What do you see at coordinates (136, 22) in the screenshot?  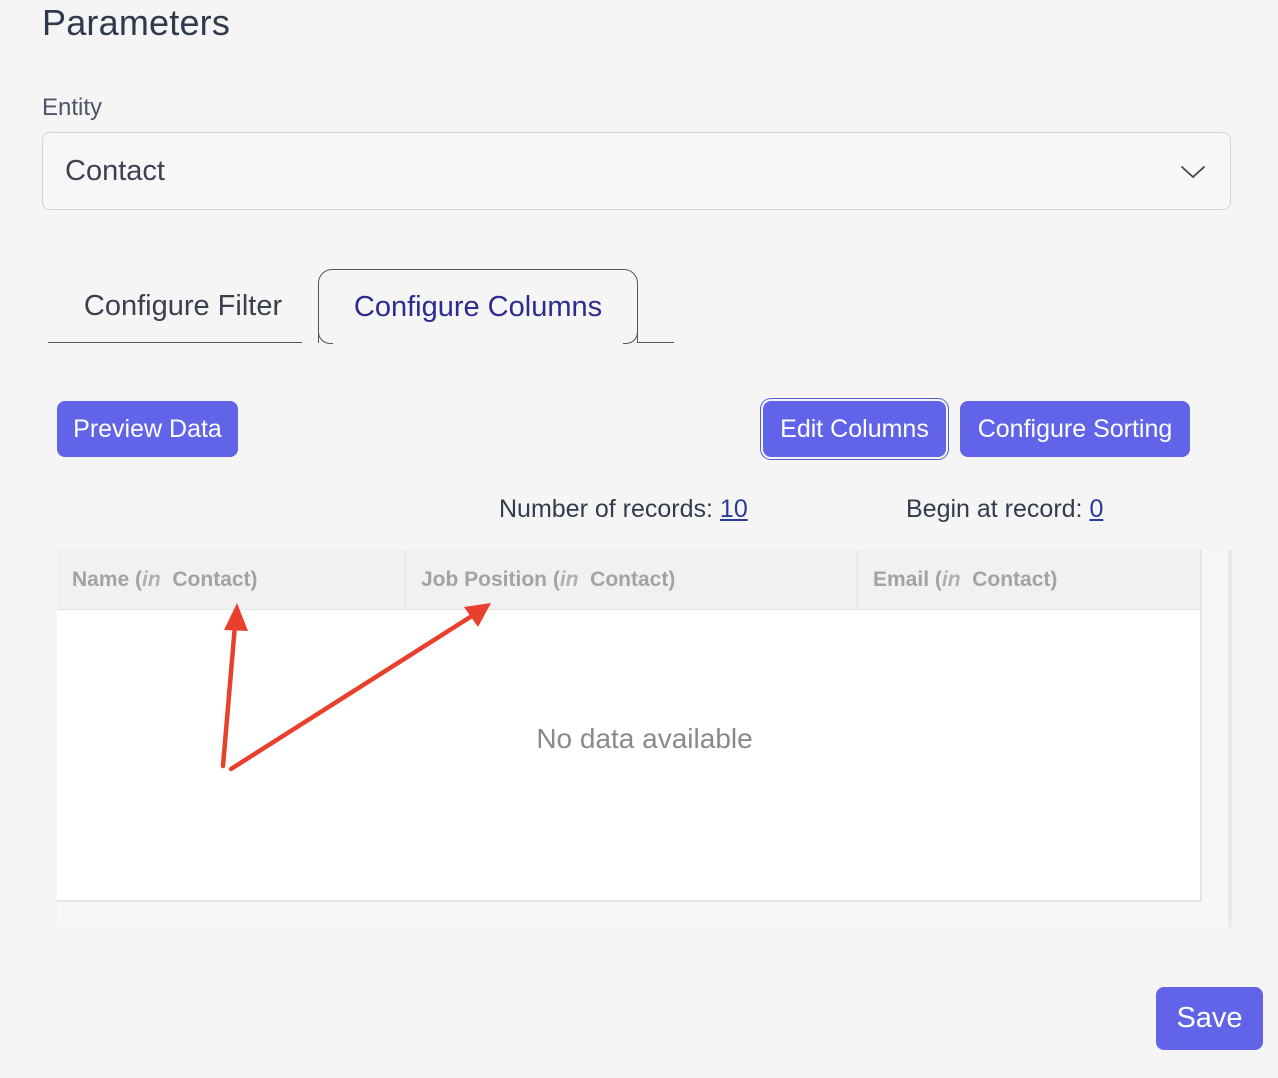 I see `page-title: Parameters` at bounding box center [136, 22].